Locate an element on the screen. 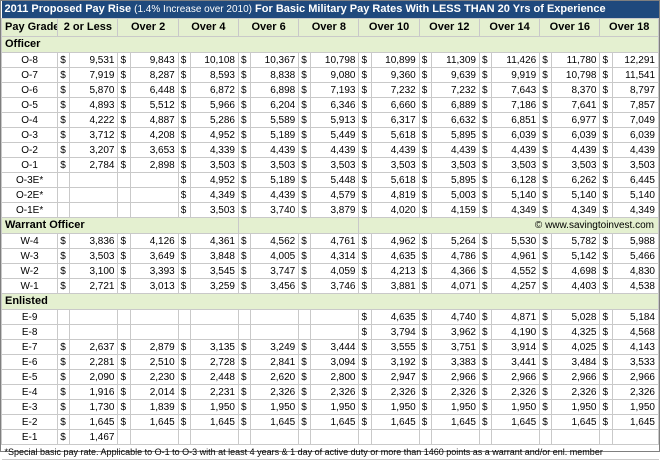 The width and height of the screenshot is (660, 460). section-header-row: Officer is located at coordinates (330, 44).